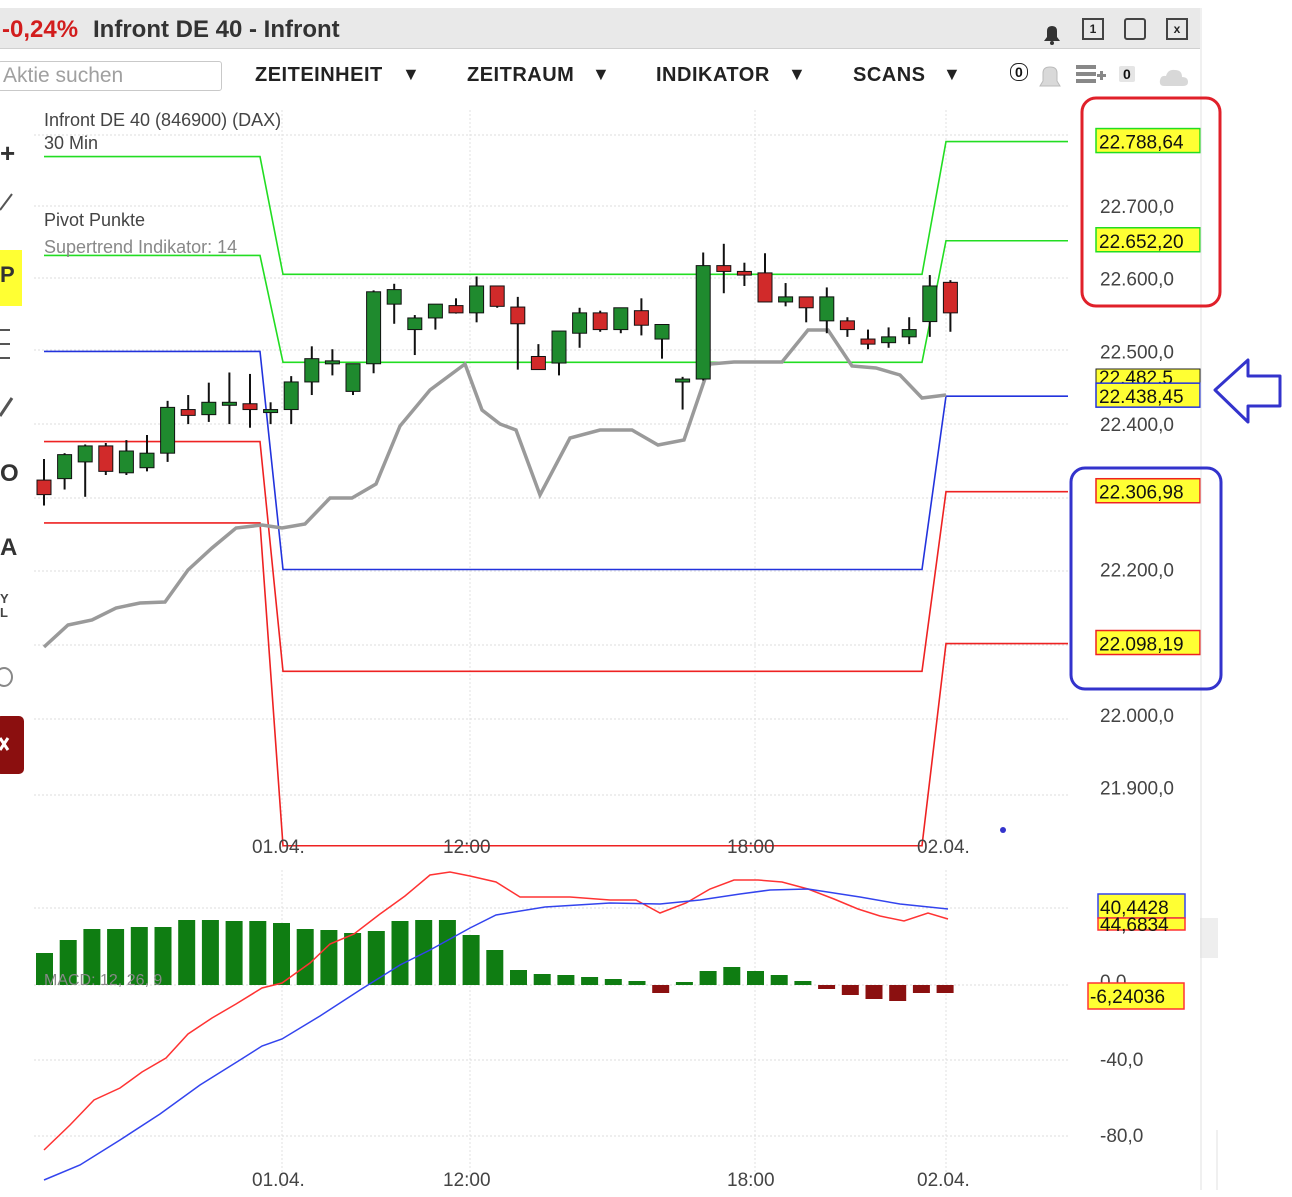 The width and height of the screenshot is (1292, 1197). Describe the element at coordinates (1137, 716) in the screenshot. I see `price-tick-5: 22.000,0` at that location.